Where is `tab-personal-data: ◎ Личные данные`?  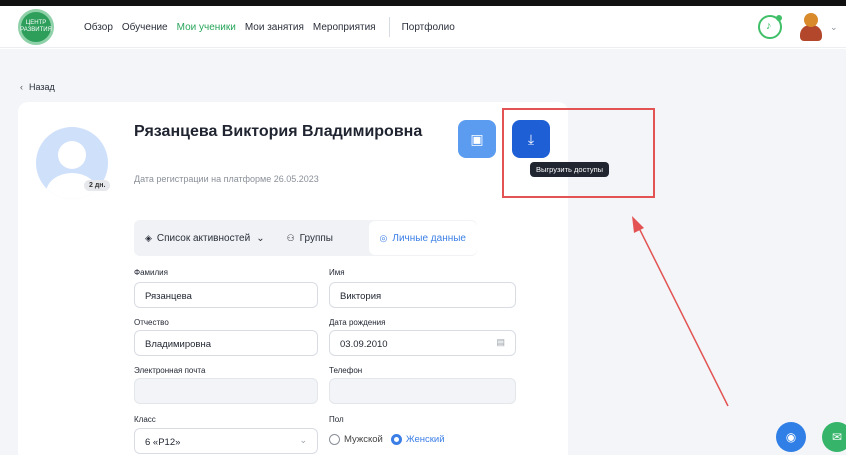 tab-personal-data: ◎ Личные данные is located at coordinates (422, 238).